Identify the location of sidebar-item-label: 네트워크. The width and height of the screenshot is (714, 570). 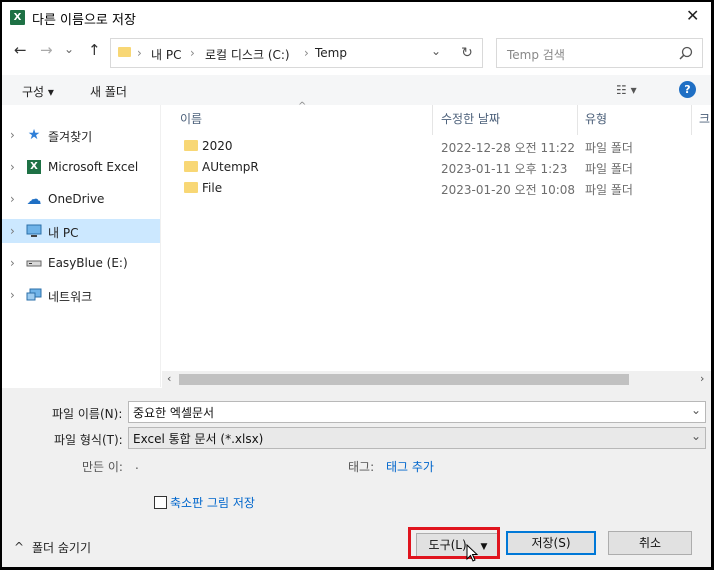
(70, 297).